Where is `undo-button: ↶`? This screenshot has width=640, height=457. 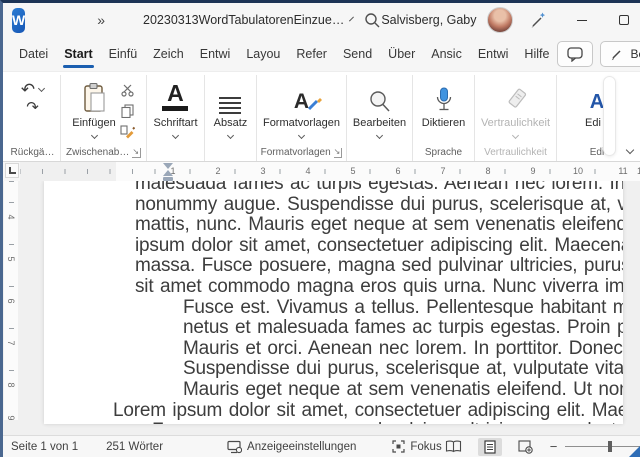
undo-button: ↶ is located at coordinates (33, 89).